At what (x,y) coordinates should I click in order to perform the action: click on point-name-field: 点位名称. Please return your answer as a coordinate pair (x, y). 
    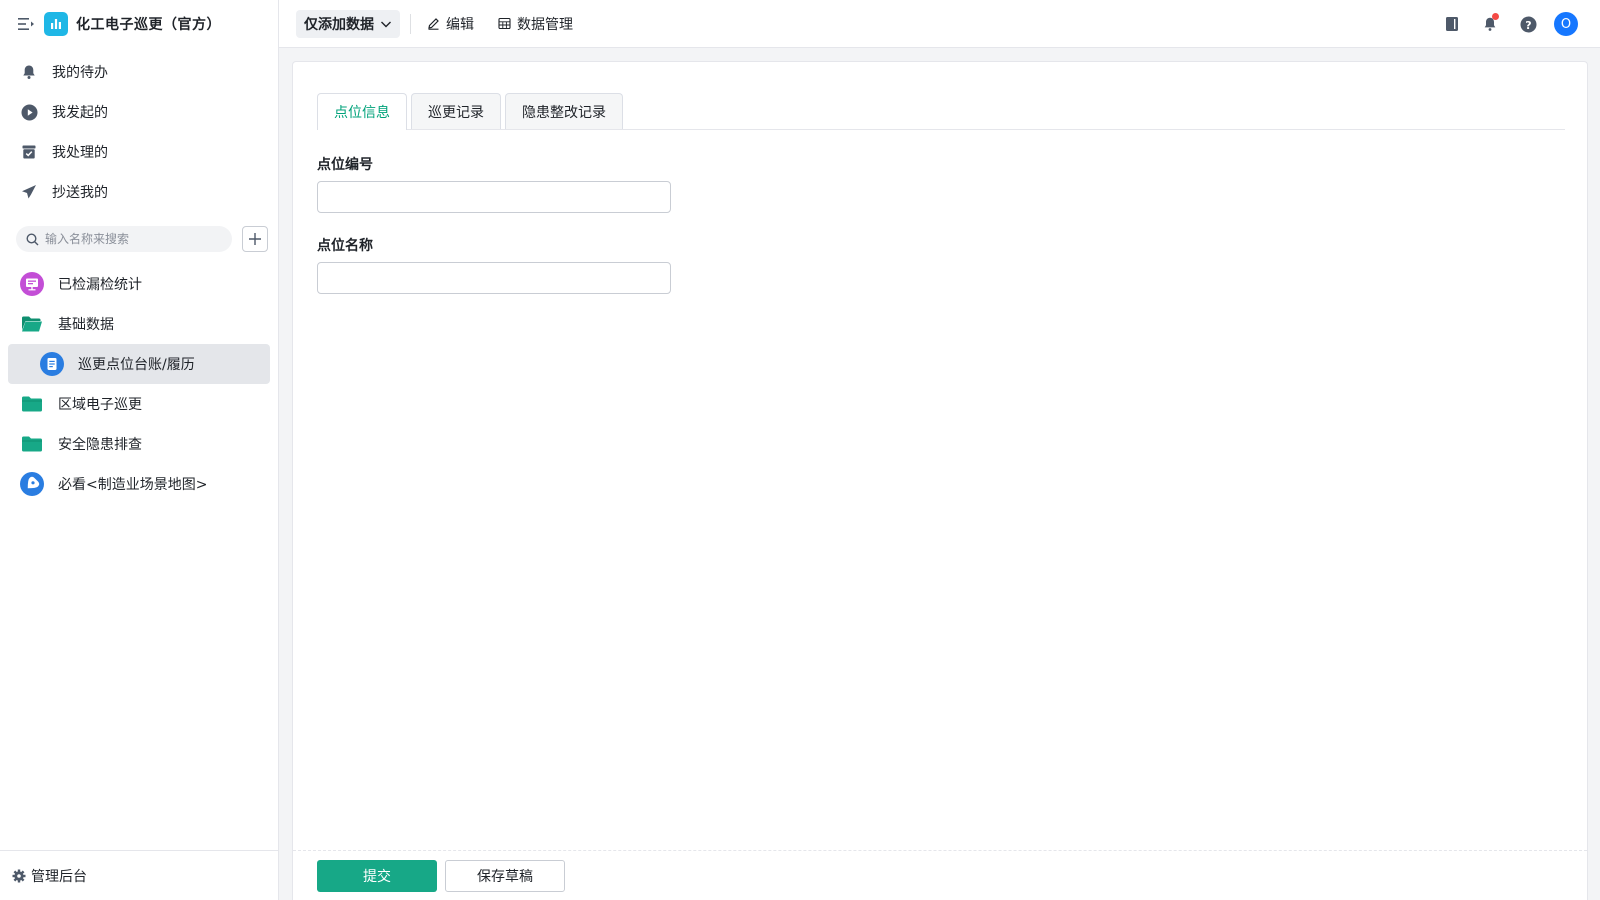
    Looking at the image, I should click on (494, 264).